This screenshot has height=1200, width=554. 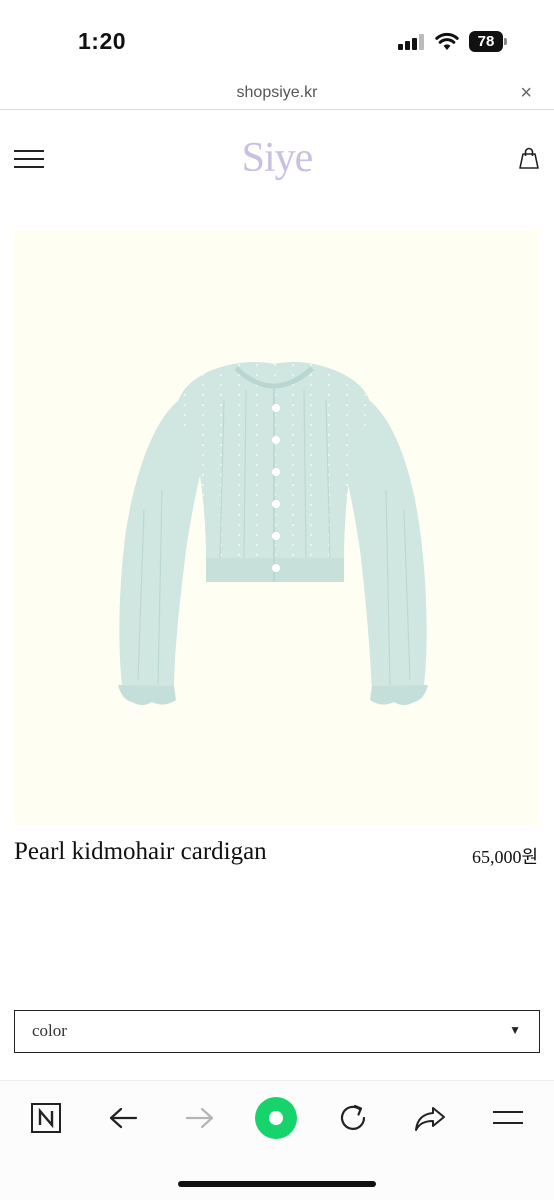 What do you see at coordinates (529, 158) in the screenshot?
I see `shopping-bag-icon` at bounding box center [529, 158].